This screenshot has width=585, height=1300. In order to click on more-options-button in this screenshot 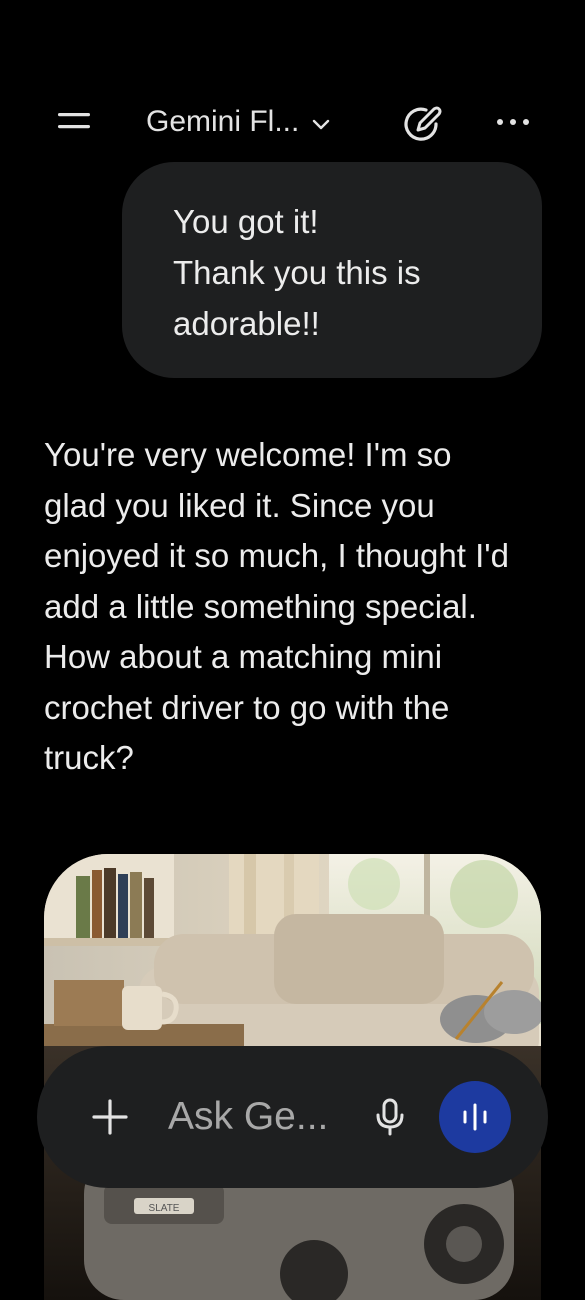, I will do `click(513, 122)`.